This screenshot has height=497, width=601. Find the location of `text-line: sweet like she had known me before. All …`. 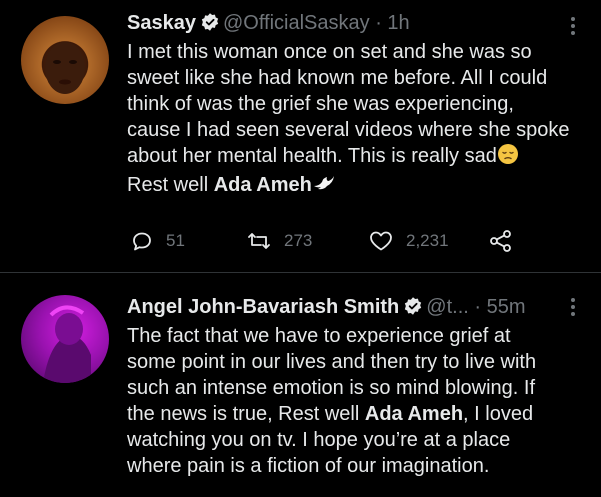

text-line: sweet like she had known me before. All … is located at coordinates (337, 78).